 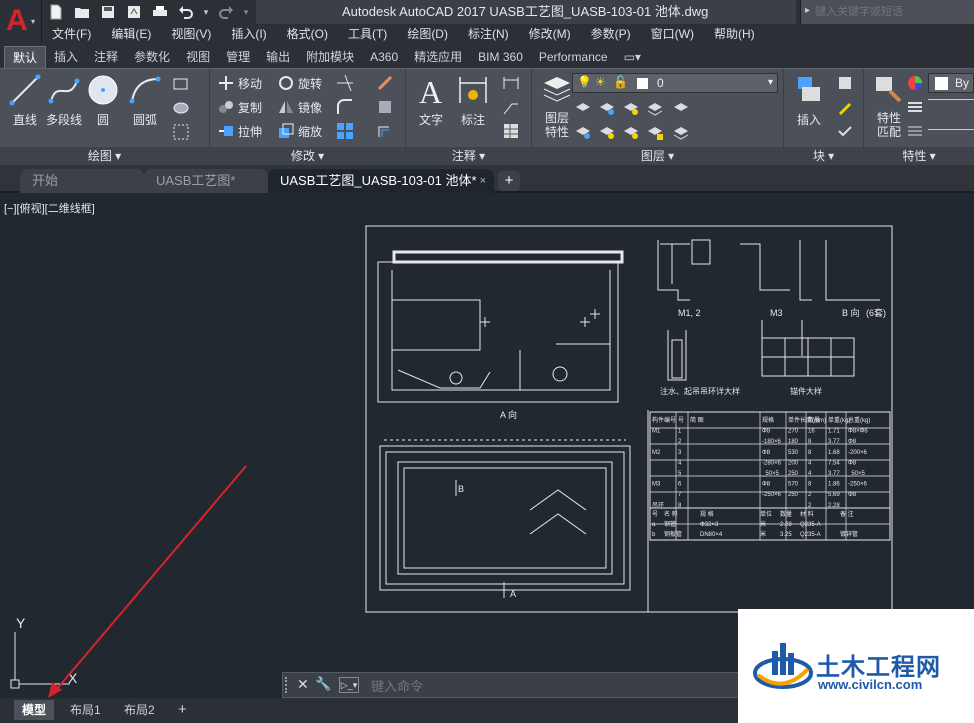 I want to click on ribbon-tab-annotate: 注释, so click(x=106, y=57).